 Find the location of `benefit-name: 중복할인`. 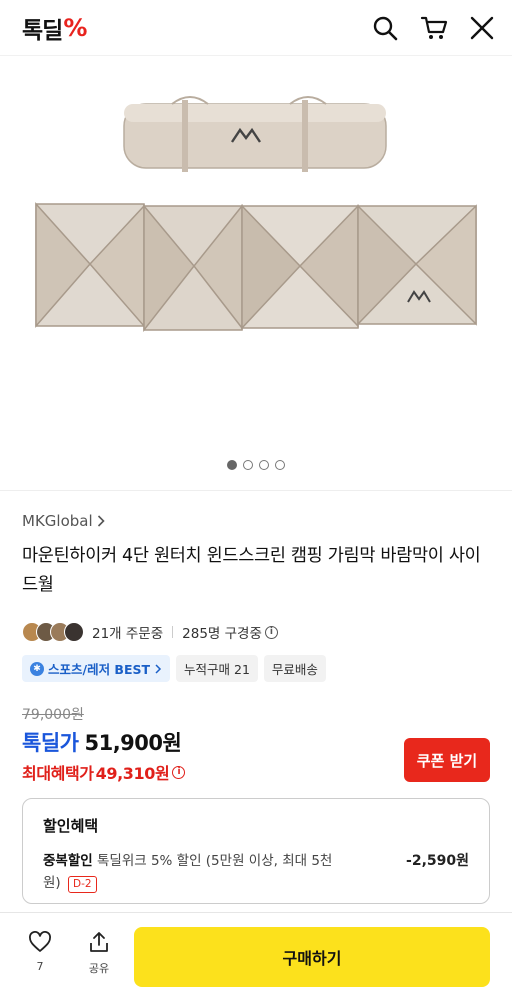

benefit-name: 중복할인 is located at coordinates (68, 861).